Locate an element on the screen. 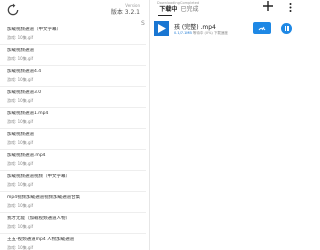 The height and width of the screenshot is (250, 320). file-name: 加载视频通道.mp4 is located at coordinates (26, 155).